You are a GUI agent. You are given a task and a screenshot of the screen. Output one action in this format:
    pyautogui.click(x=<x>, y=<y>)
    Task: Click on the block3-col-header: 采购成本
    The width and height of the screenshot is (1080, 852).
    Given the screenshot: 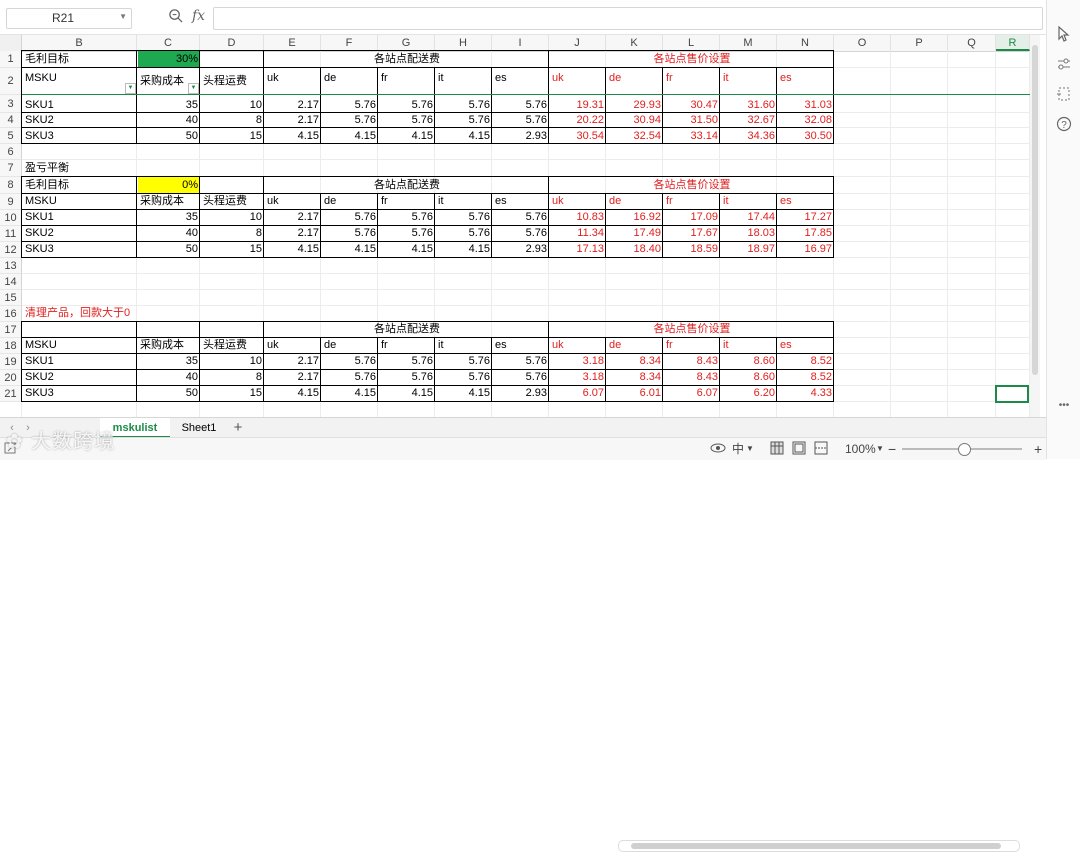 What is the action you would take?
    pyautogui.click(x=169, y=345)
    